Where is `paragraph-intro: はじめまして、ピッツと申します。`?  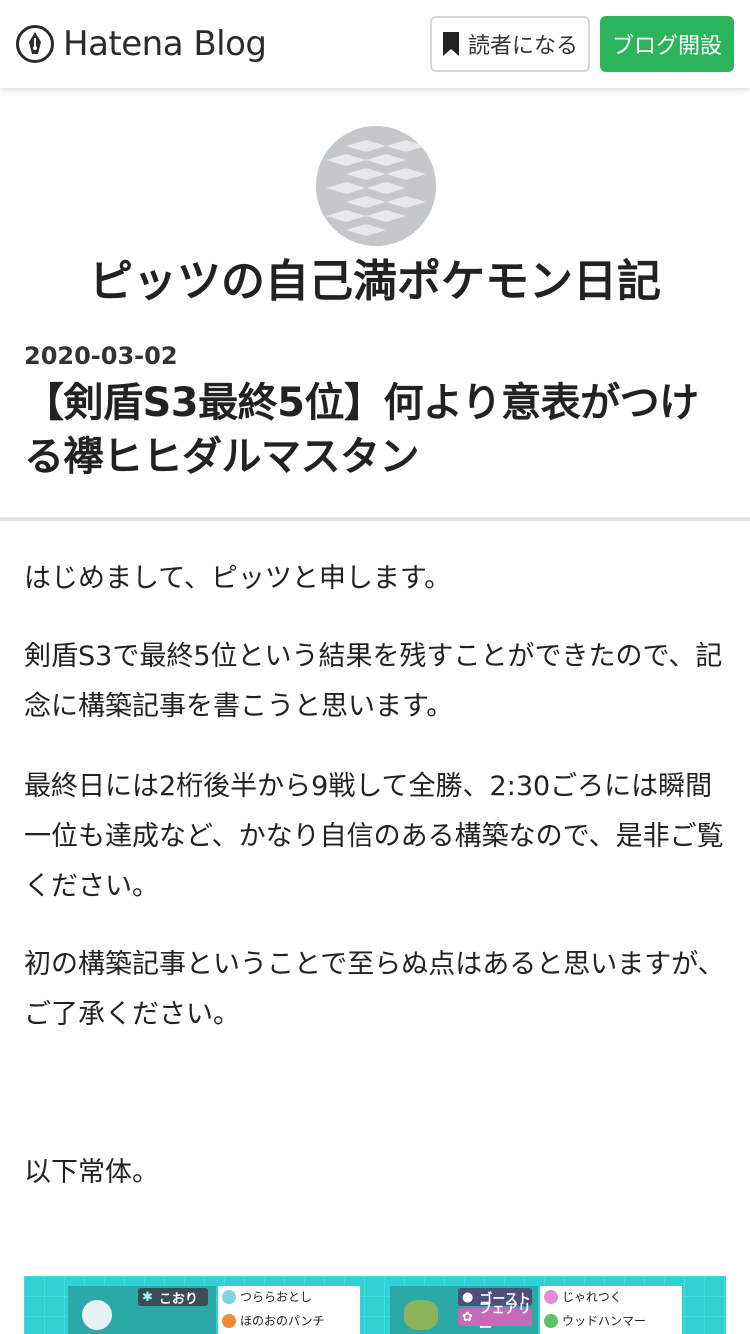 paragraph-intro: はじめまして、ピッツと申します。 is located at coordinates (238, 578).